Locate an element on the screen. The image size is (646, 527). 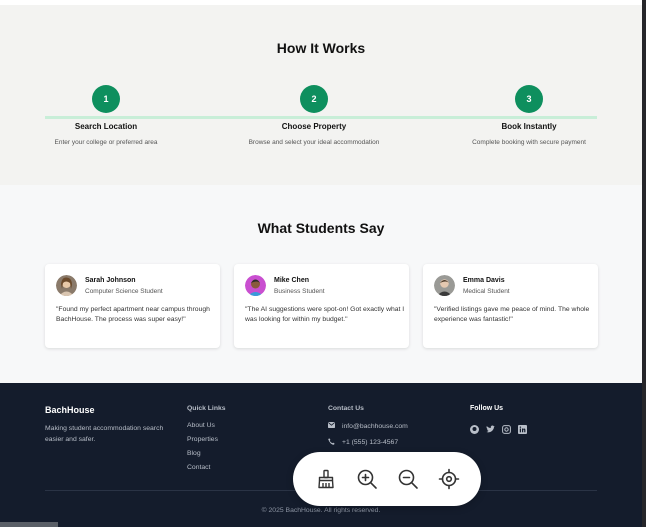
footer-phone-row: +1 (555) 123-4567 is located at coordinates (368, 442).